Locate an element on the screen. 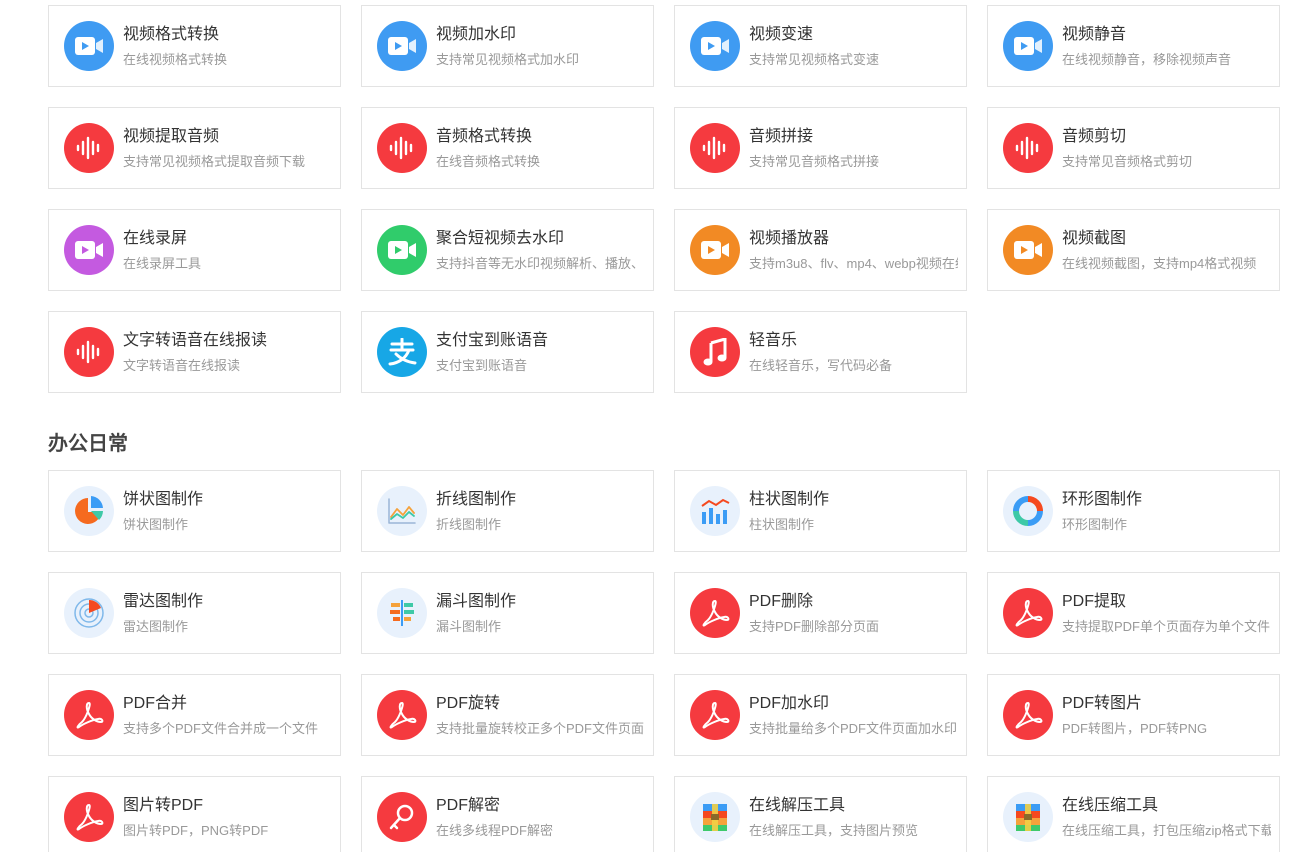  tool-desc: 图片转PDF，PNG转PDF is located at coordinates (196, 830).